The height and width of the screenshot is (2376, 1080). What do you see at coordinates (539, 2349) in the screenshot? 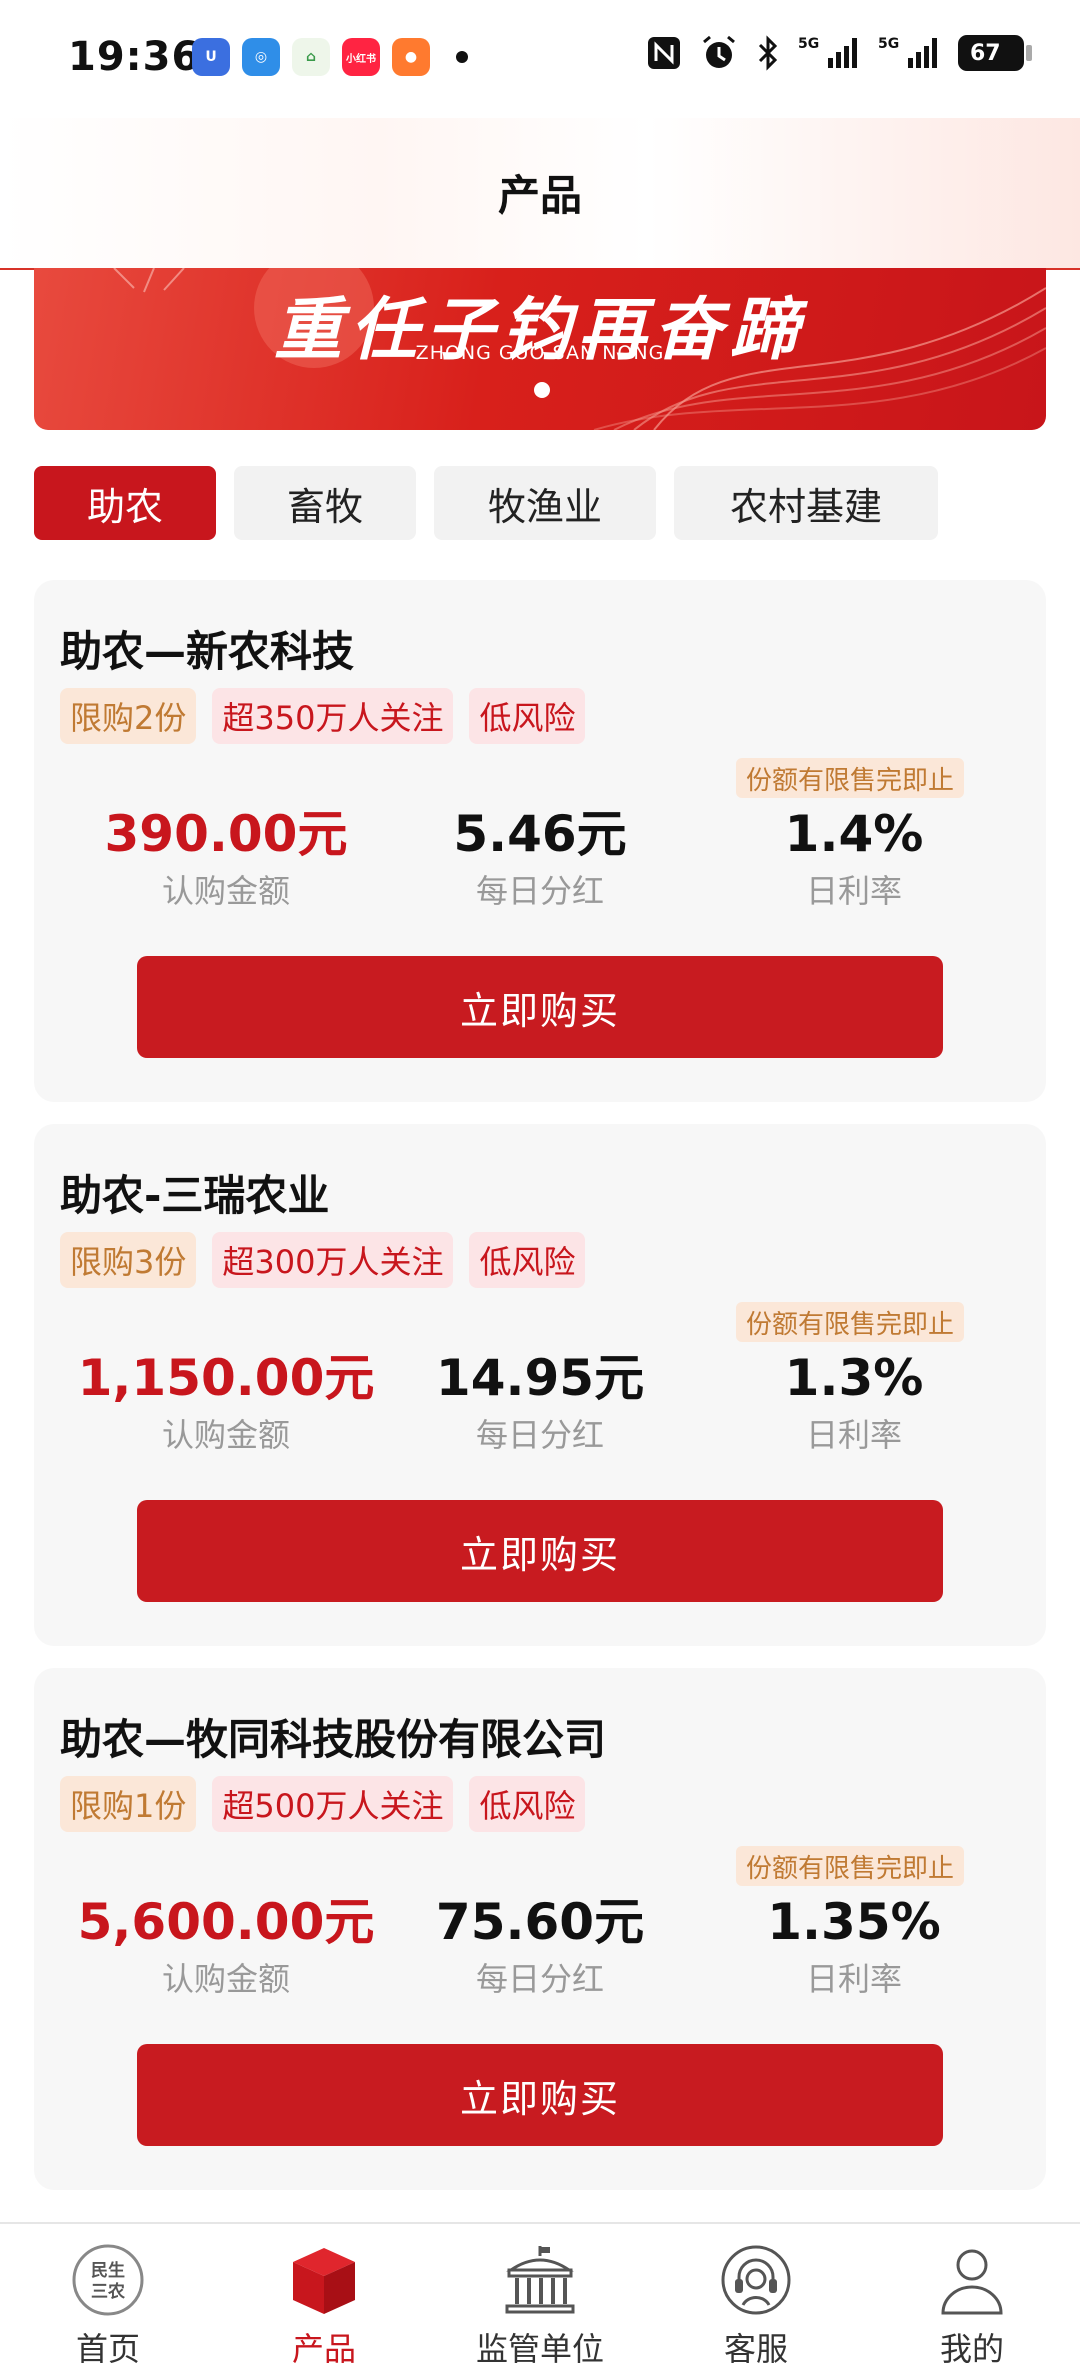
I see `nav-label-regulator: 监管单位` at bounding box center [539, 2349].